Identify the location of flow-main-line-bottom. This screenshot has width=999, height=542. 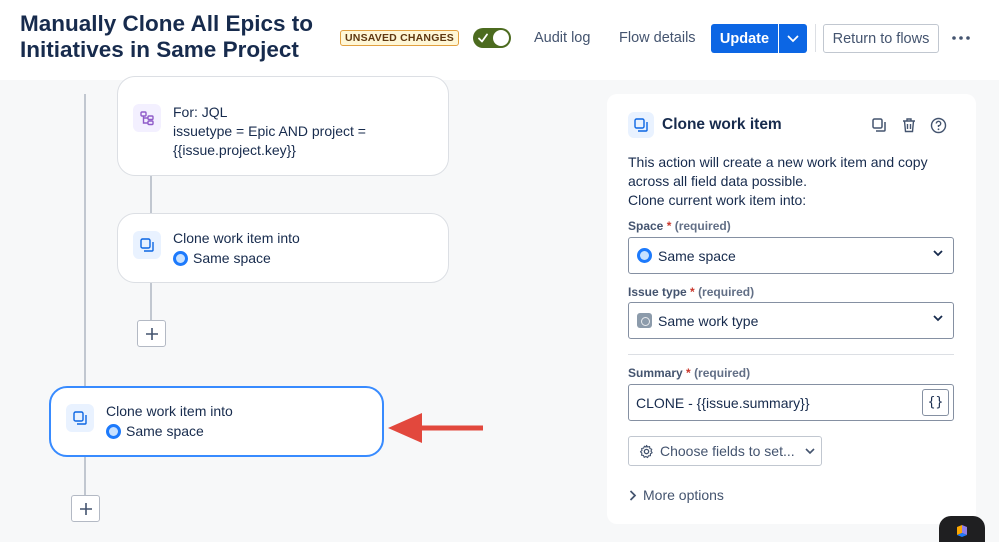
(85, 476).